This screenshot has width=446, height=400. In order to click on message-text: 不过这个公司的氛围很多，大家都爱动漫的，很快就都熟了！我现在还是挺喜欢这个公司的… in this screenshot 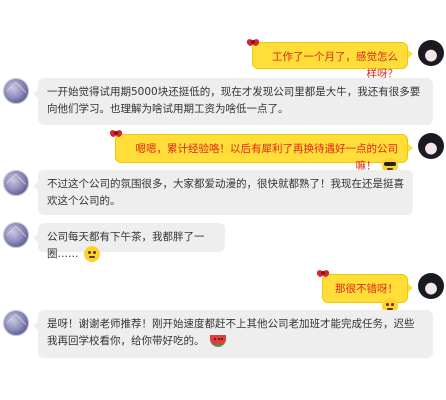, I will do `click(225, 192)`.